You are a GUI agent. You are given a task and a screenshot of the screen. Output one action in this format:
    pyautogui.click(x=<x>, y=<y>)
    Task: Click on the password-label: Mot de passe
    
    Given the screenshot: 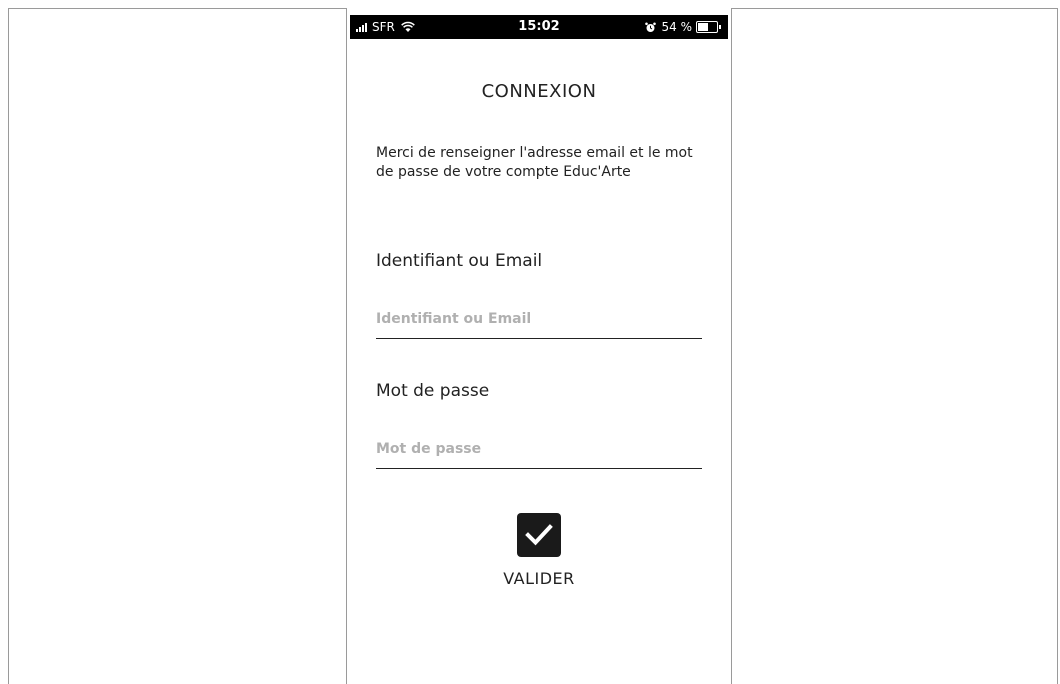 What is the action you would take?
    pyautogui.click(x=433, y=391)
    